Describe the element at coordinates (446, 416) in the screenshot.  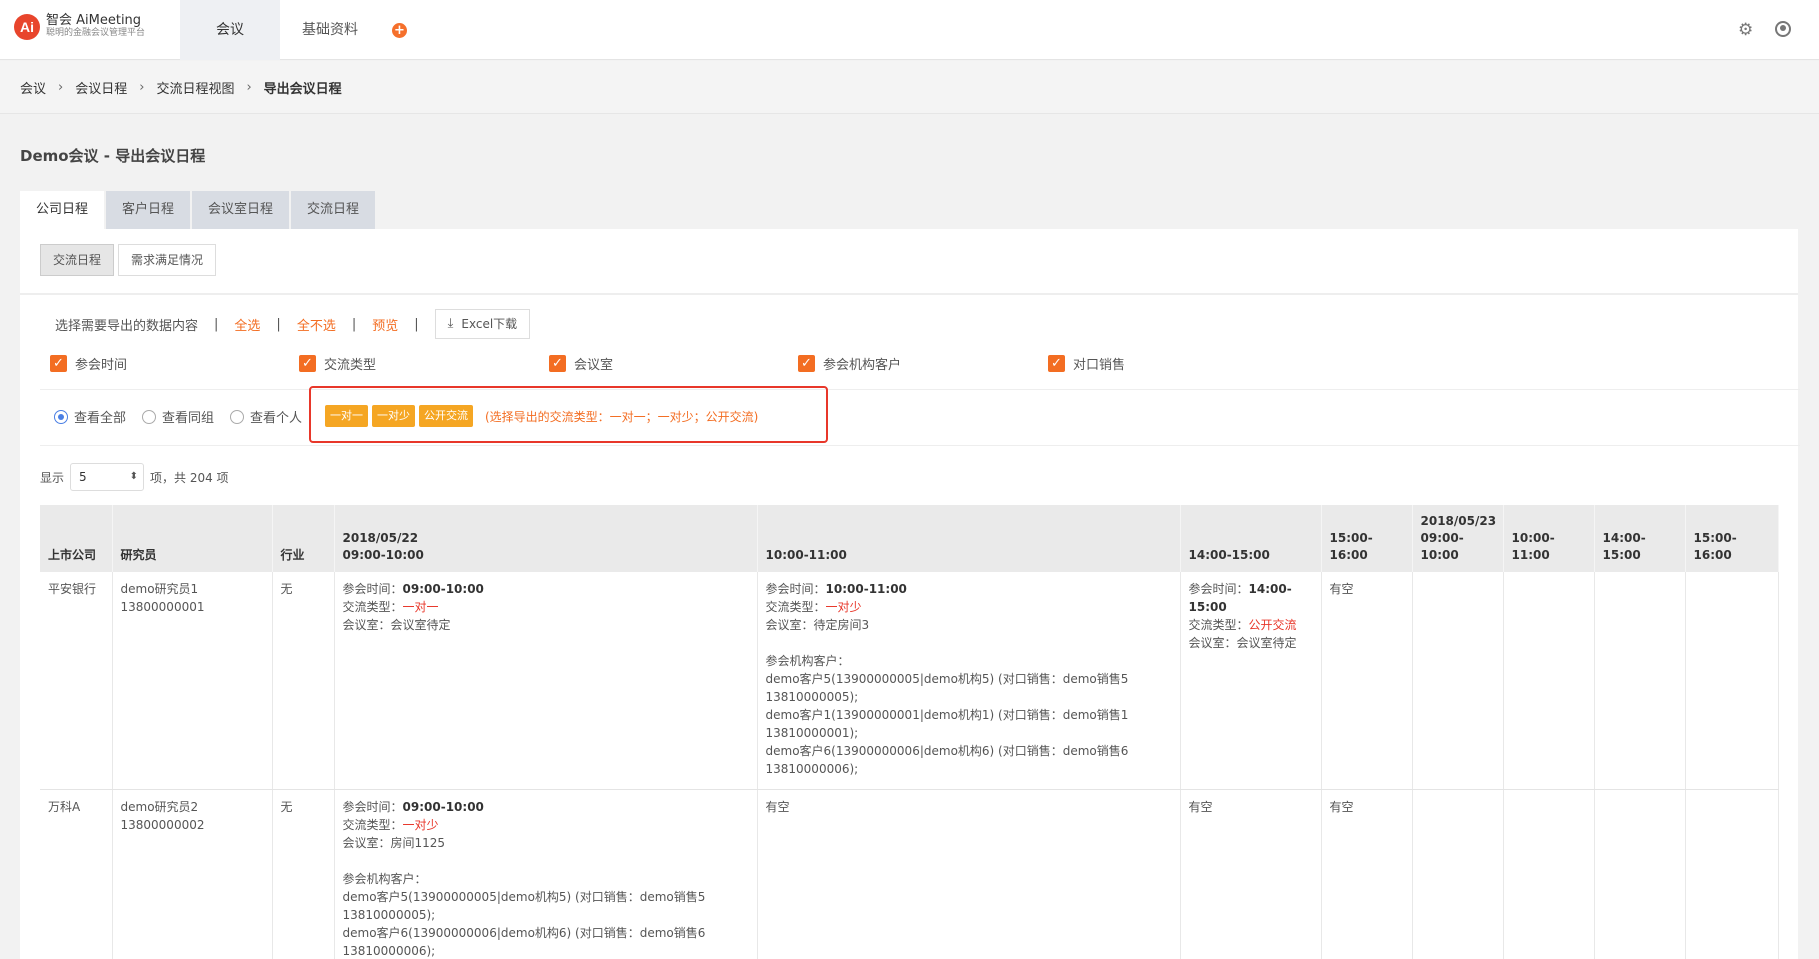
I see `type-public-button: 公开交流` at that location.